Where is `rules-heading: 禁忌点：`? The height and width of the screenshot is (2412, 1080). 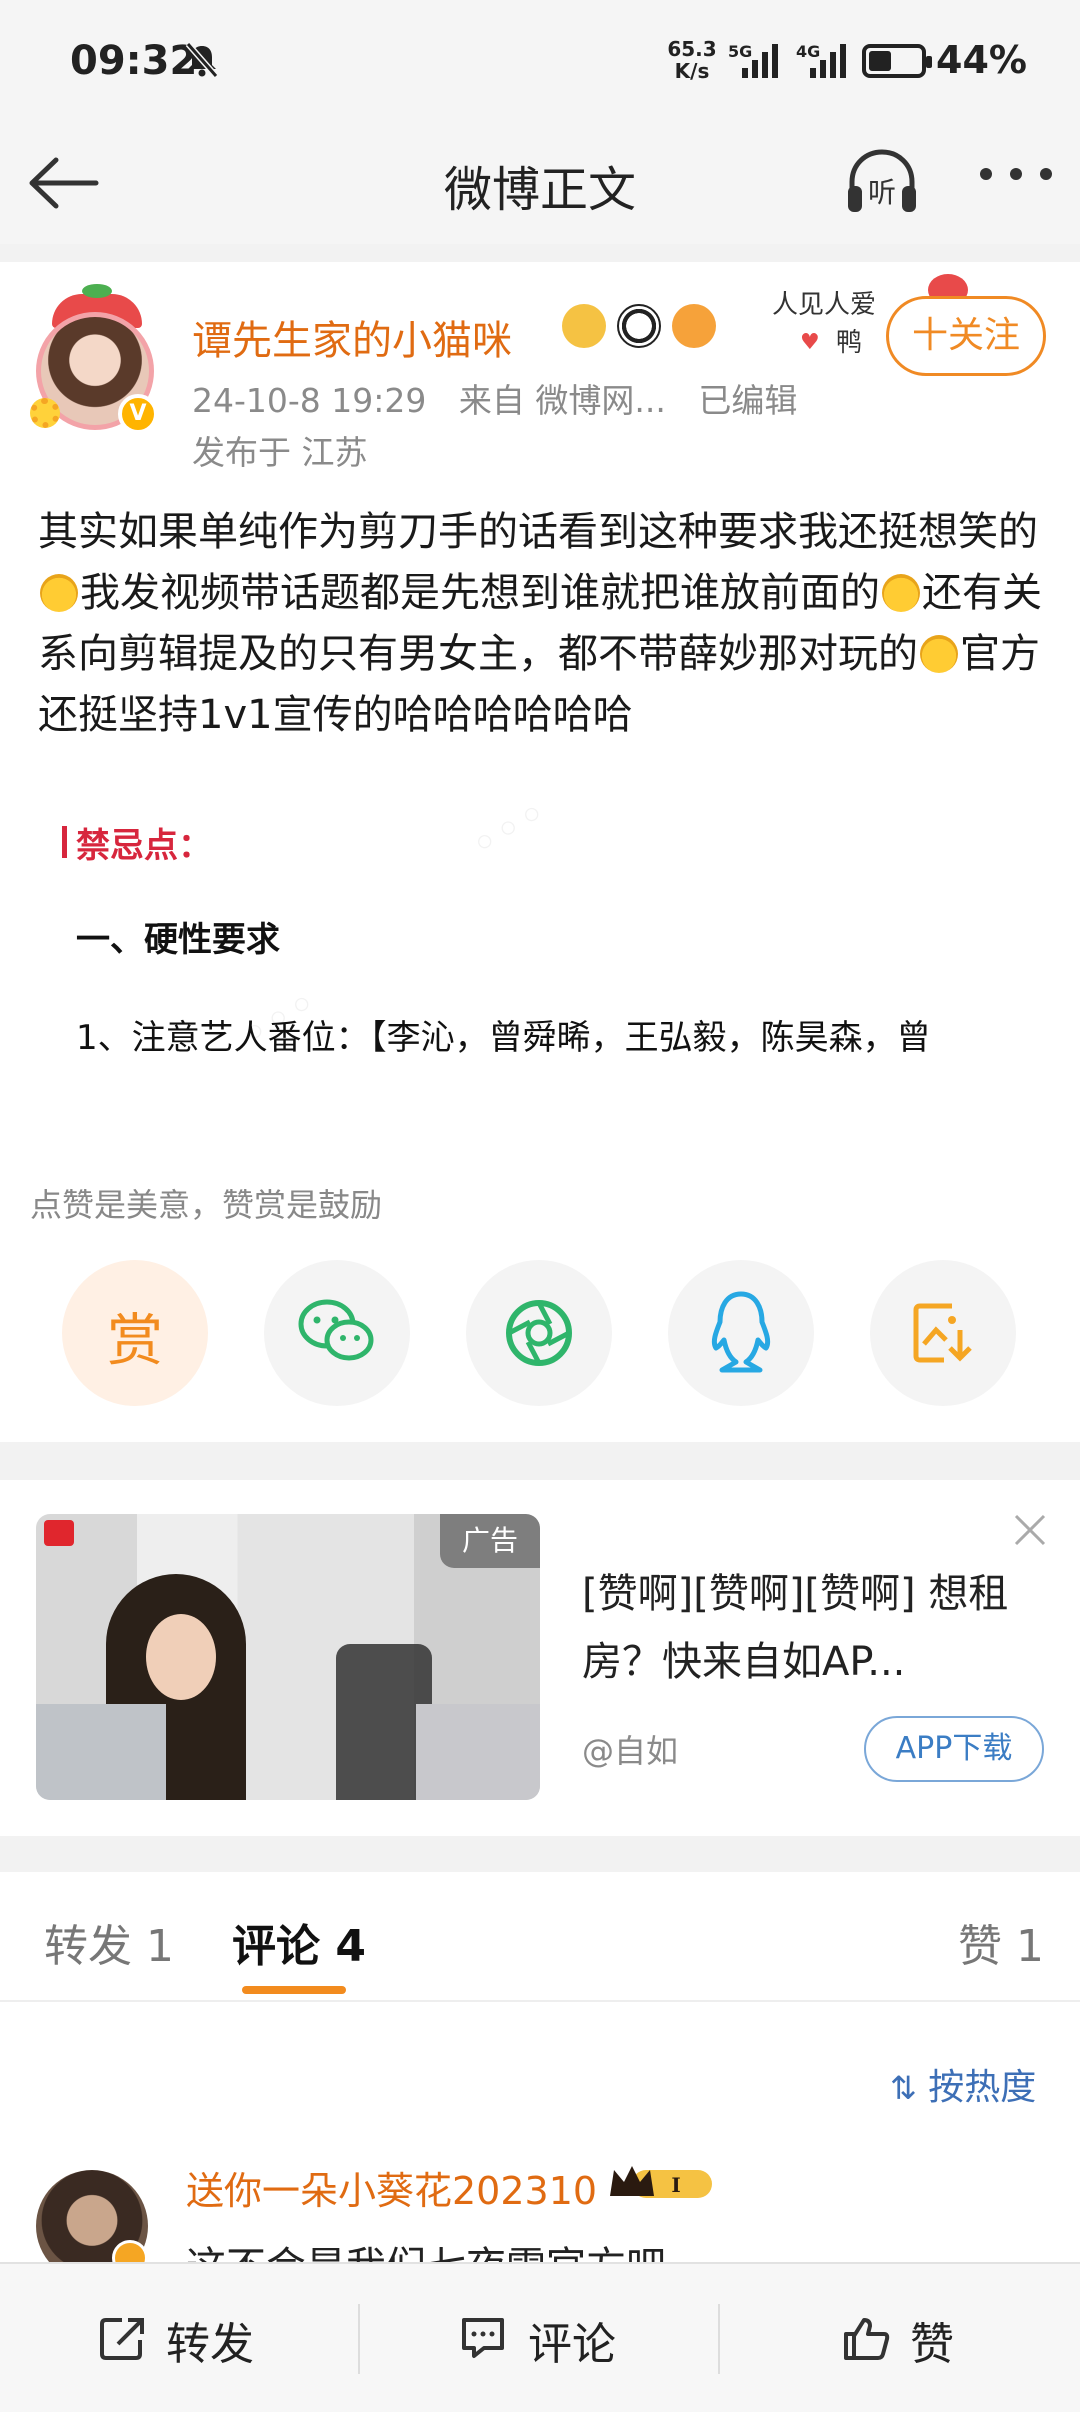
rules-heading: 禁忌点： is located at coordinates (137, 842).